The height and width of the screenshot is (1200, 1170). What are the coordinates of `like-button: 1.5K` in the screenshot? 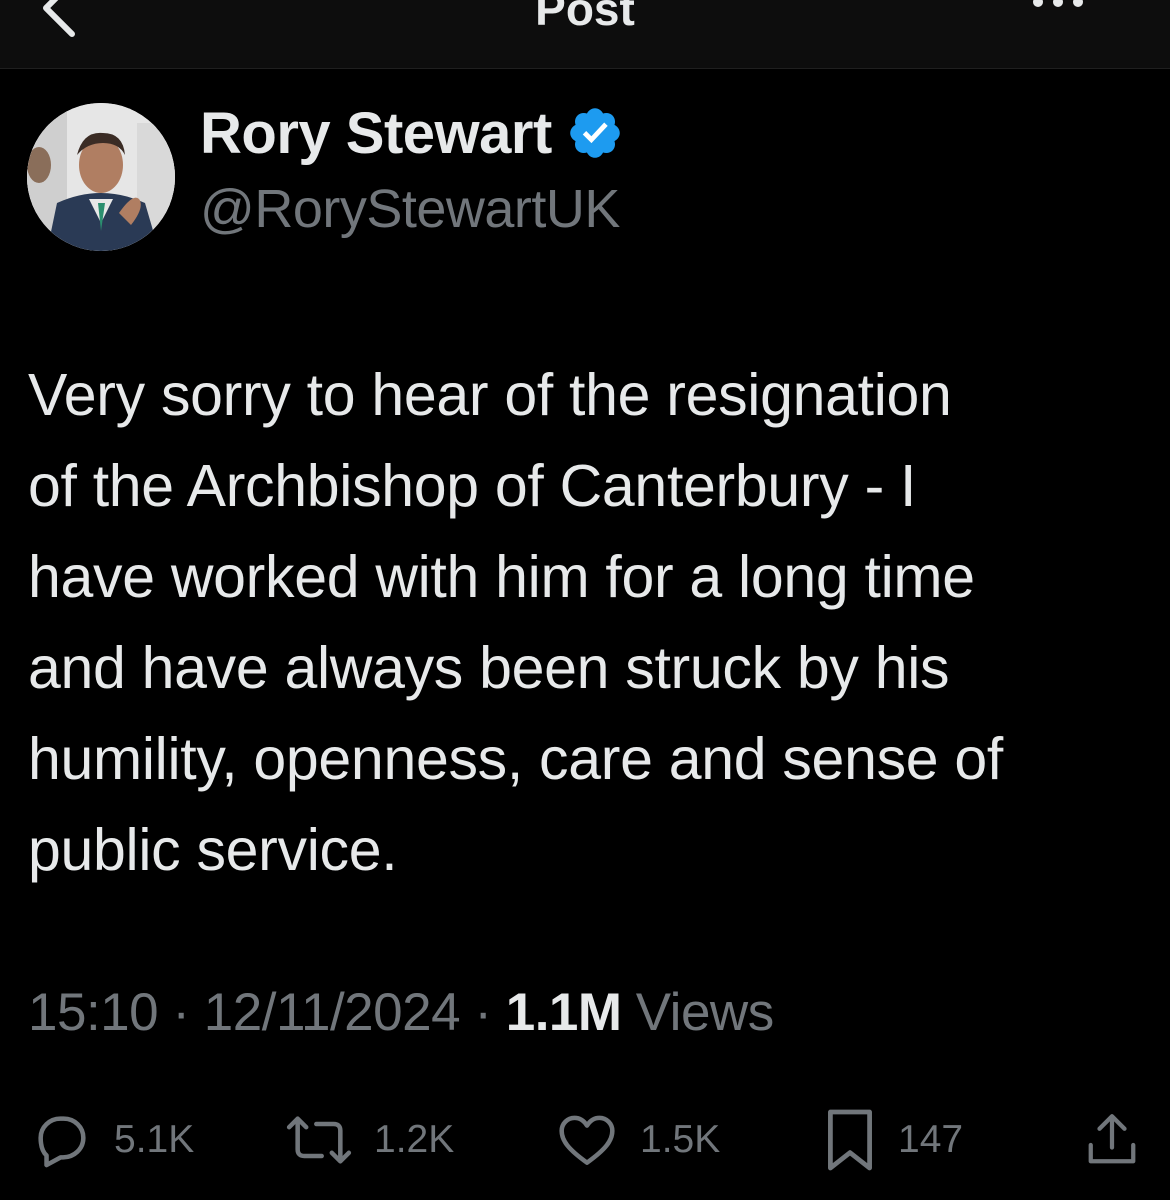 It's located at (637, 1140).